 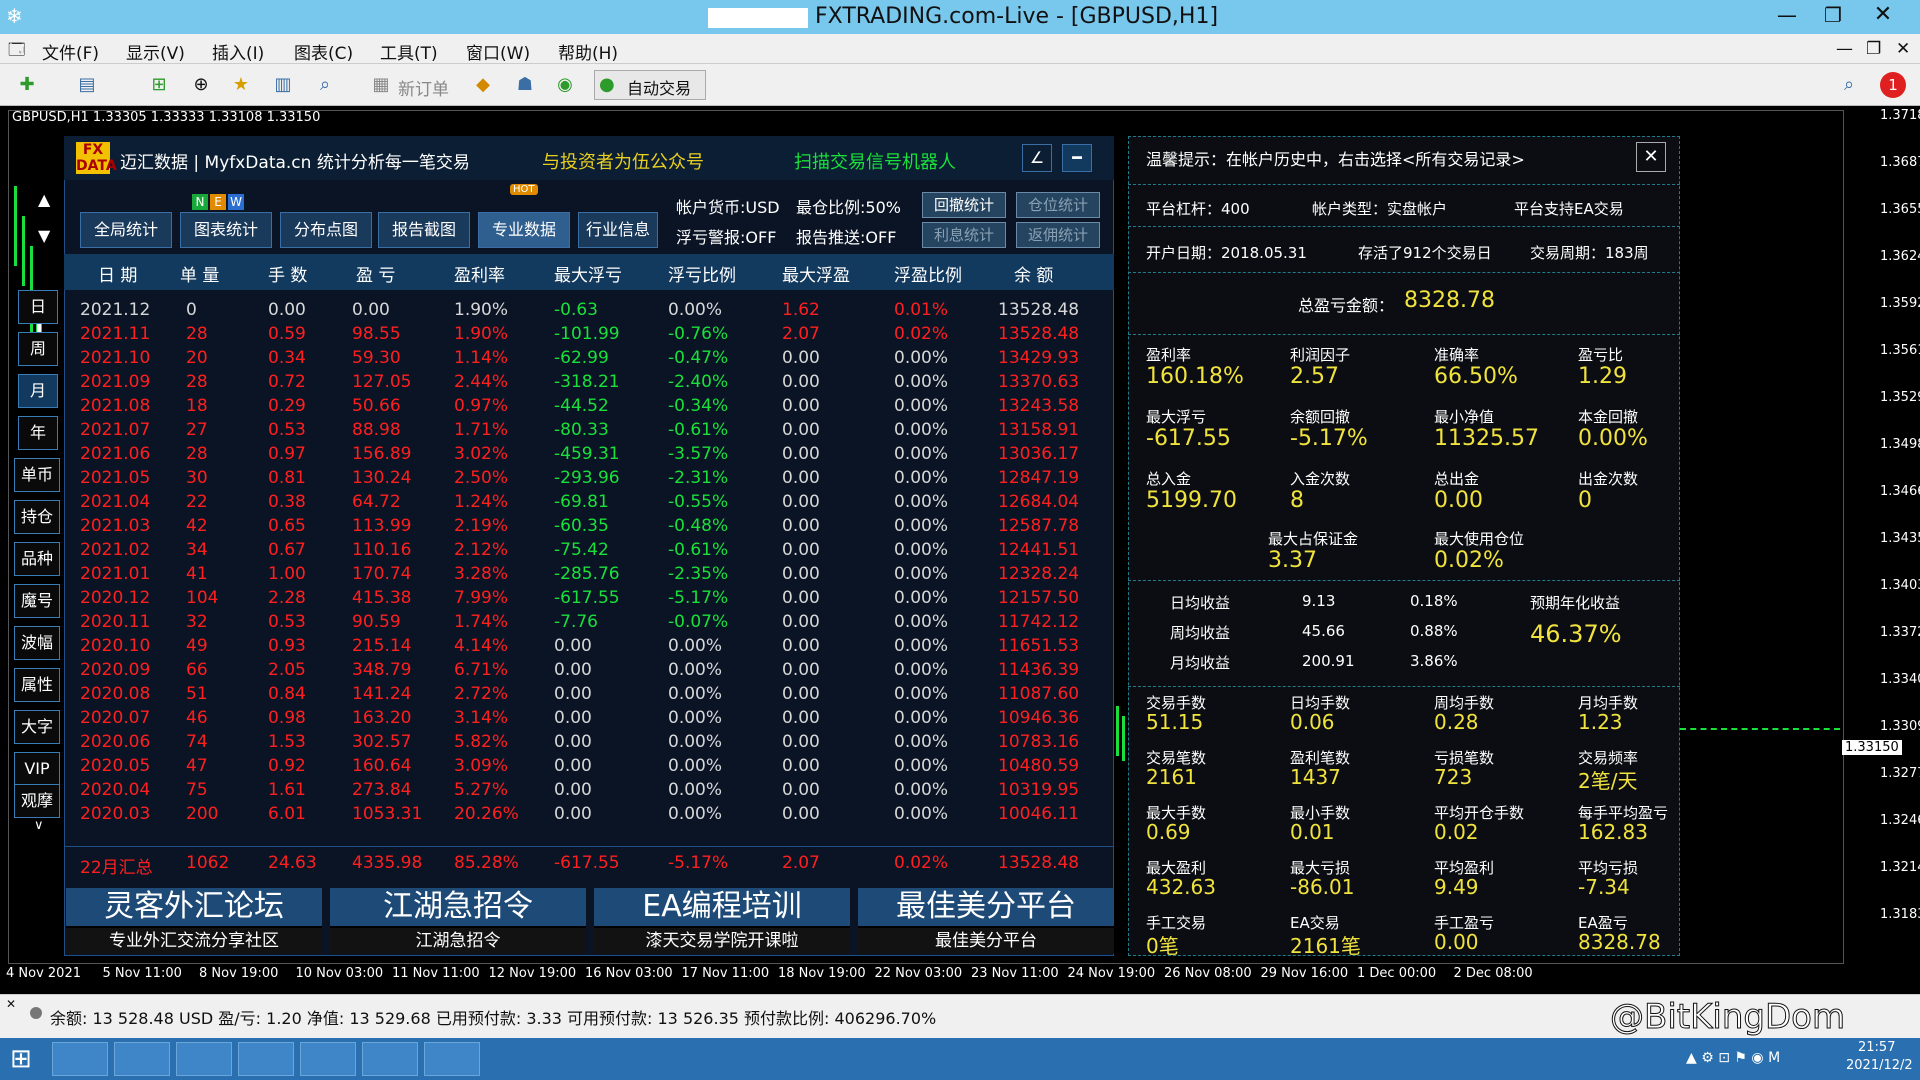 What do you see at coordinates (458, 921) in the screenshot?
I see `banner-recruit: 江湖急招令 江湖急招令` at bounding box center [458, 921].